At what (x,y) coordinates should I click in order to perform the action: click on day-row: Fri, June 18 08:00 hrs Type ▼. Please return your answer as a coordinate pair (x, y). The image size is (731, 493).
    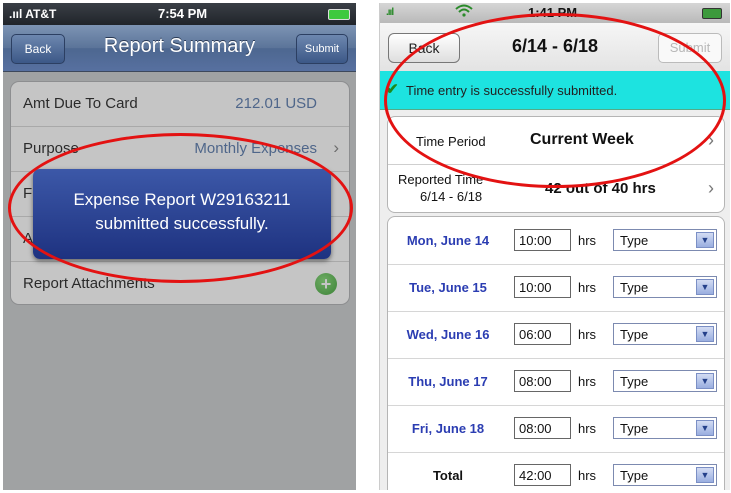
    Looking at the image, I should click on (556, 429).